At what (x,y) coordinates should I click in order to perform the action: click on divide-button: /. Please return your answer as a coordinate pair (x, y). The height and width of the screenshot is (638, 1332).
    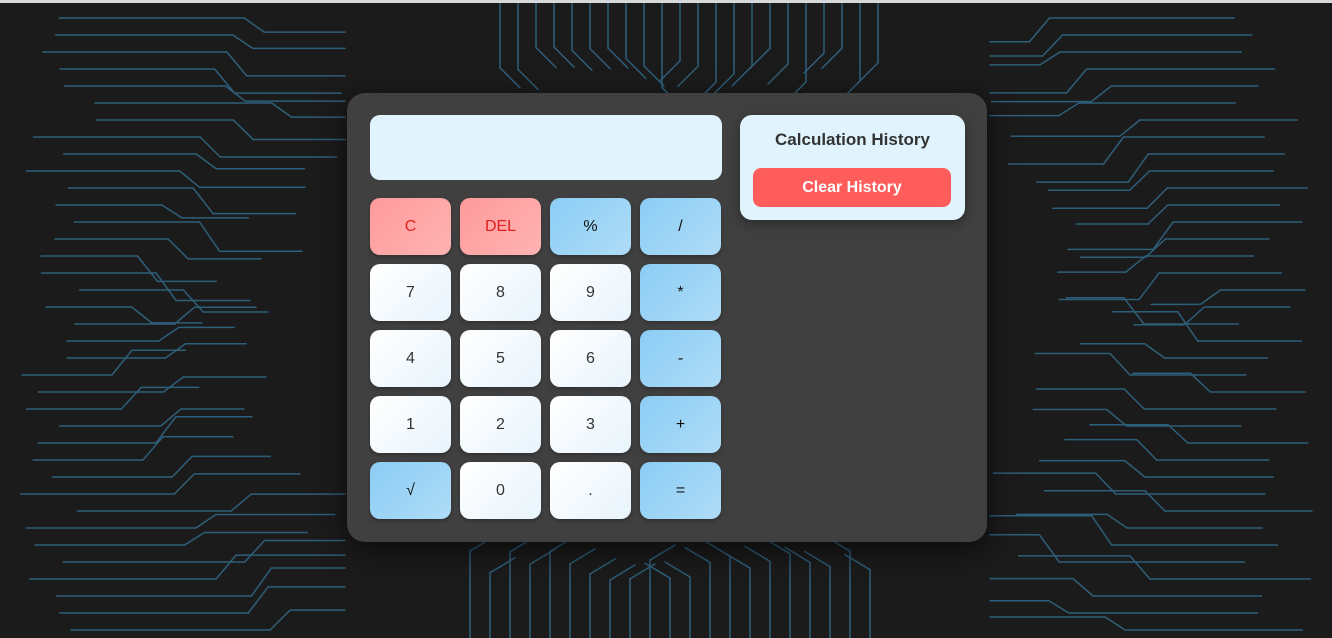
    Looking at the image, I should click on (680, 226).